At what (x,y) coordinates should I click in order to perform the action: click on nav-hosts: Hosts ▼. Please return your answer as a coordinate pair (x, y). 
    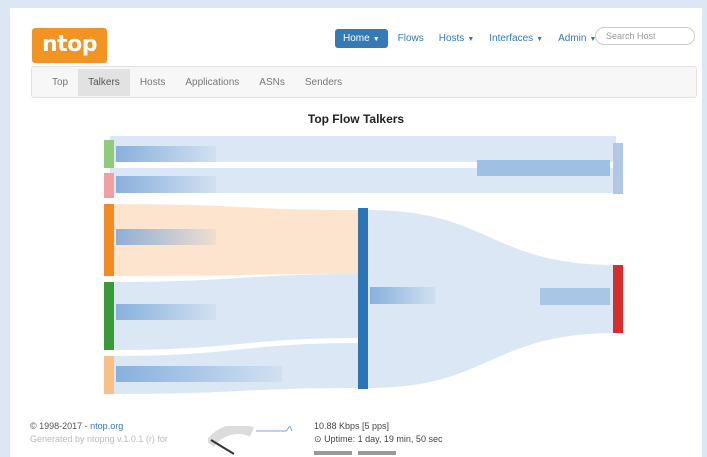
    Looking at the image, I should click on (457, 38).